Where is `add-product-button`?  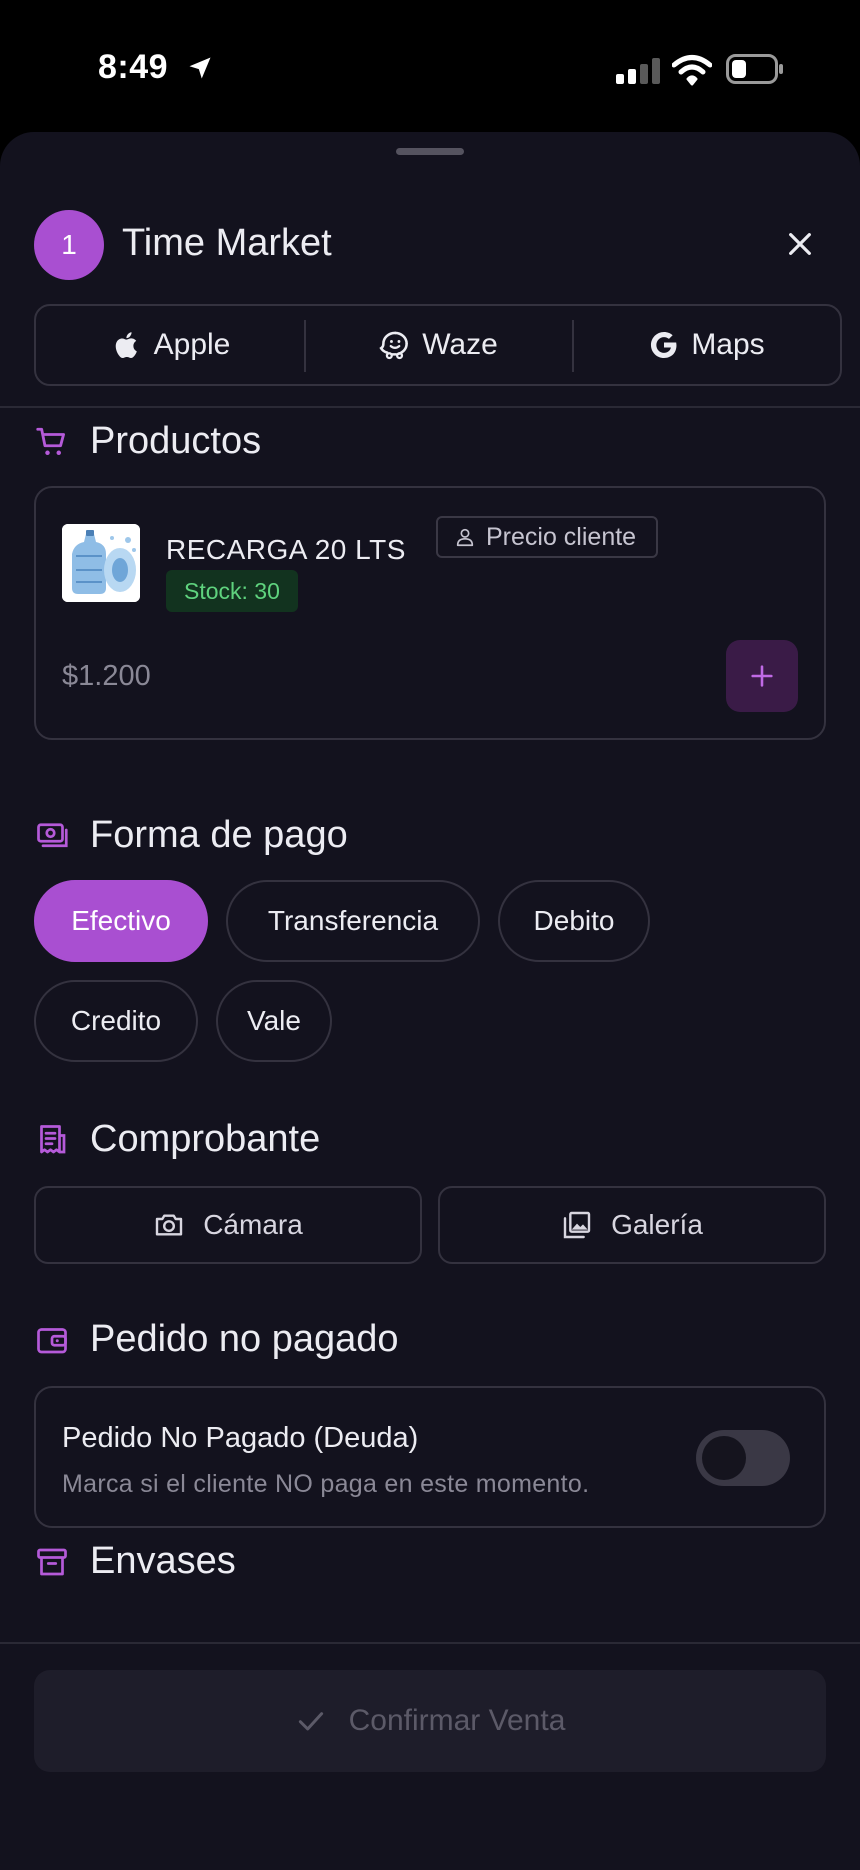 add-product-button is located at coordinates (762, 676).